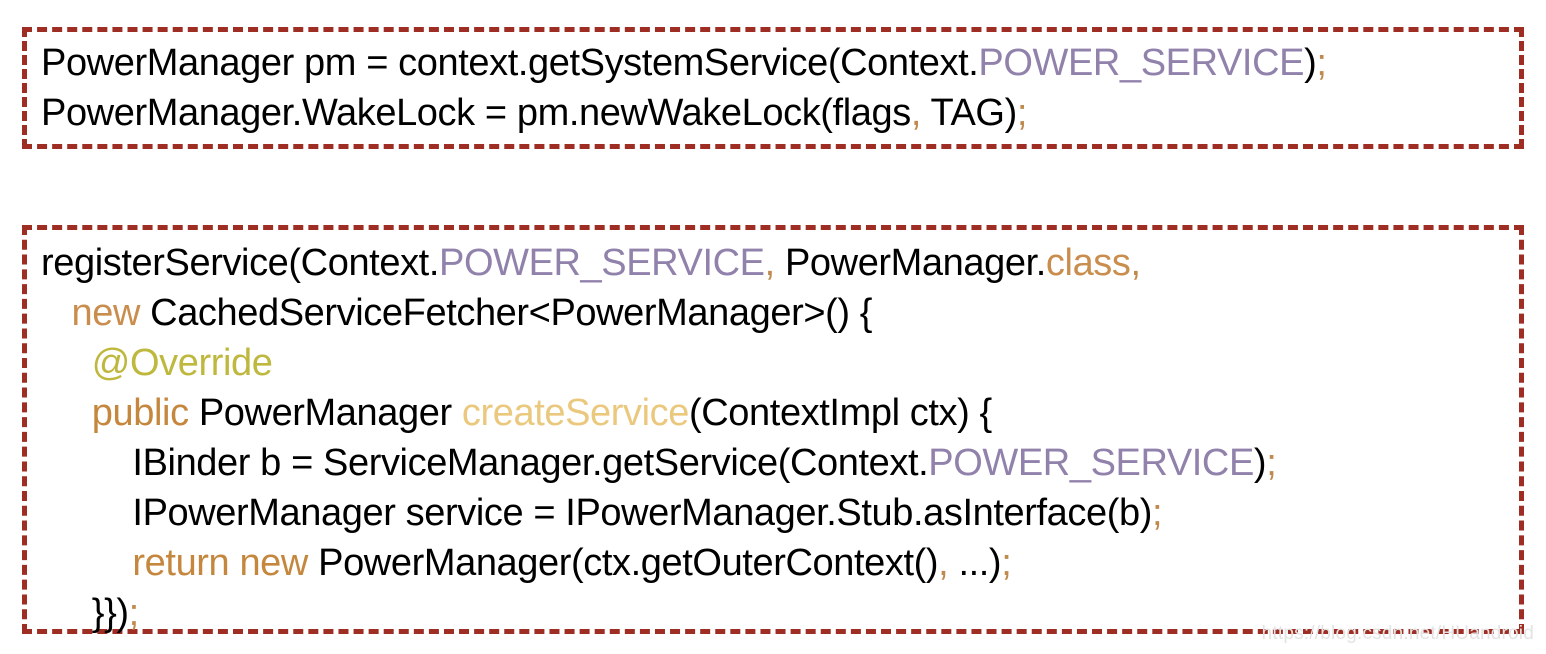 Image resolution: width=1546 pixels, height=654 pixels. Describe the element at coordinates (910, 263) in the screenshot. I see `code-token-plain: PowerManager.` at that location.